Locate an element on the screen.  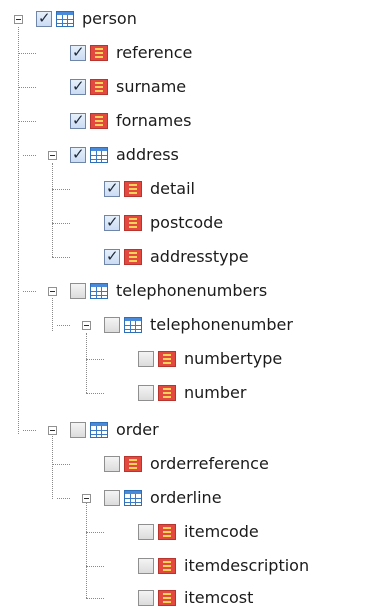
tree-node-fornames: fornames is located at coordinates (182, 121).